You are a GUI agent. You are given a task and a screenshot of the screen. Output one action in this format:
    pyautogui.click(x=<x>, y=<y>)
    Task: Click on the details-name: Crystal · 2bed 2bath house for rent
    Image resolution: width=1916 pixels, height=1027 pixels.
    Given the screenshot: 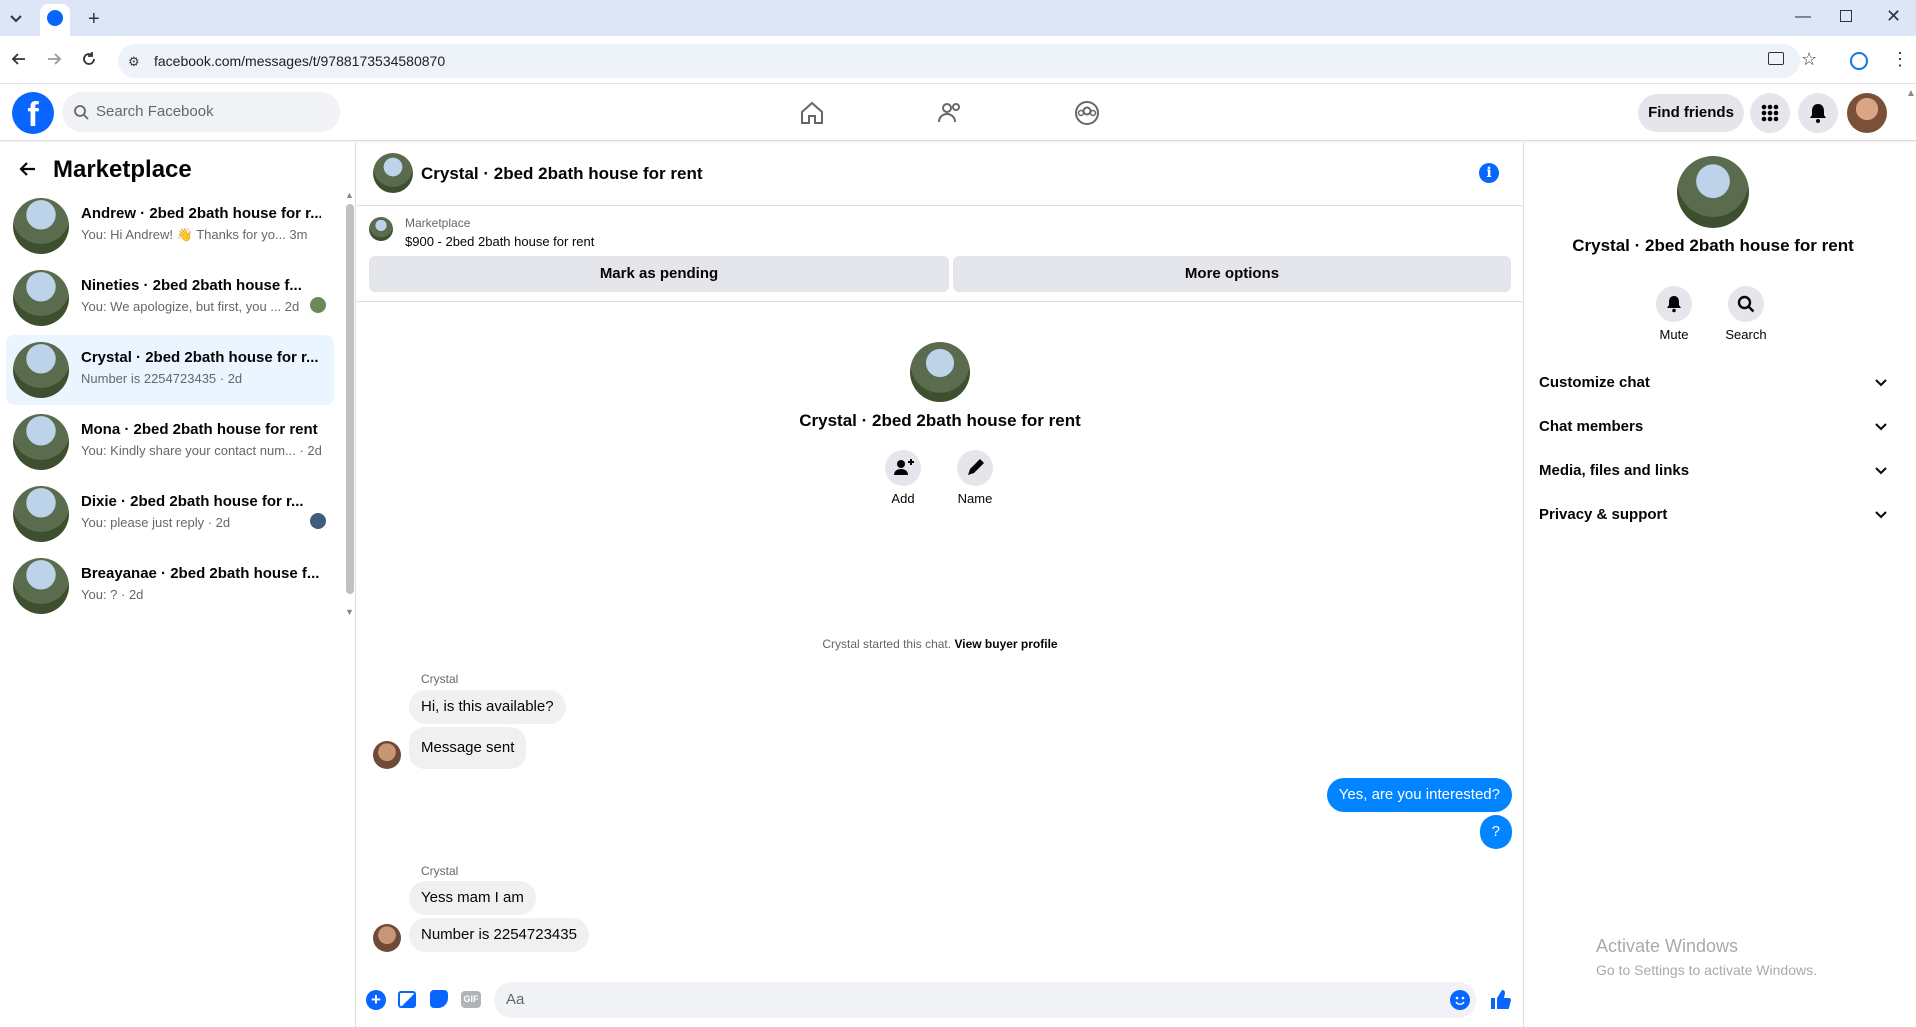 What is the action you would take?
    pyautogui.click(x=1713, y=245)
    